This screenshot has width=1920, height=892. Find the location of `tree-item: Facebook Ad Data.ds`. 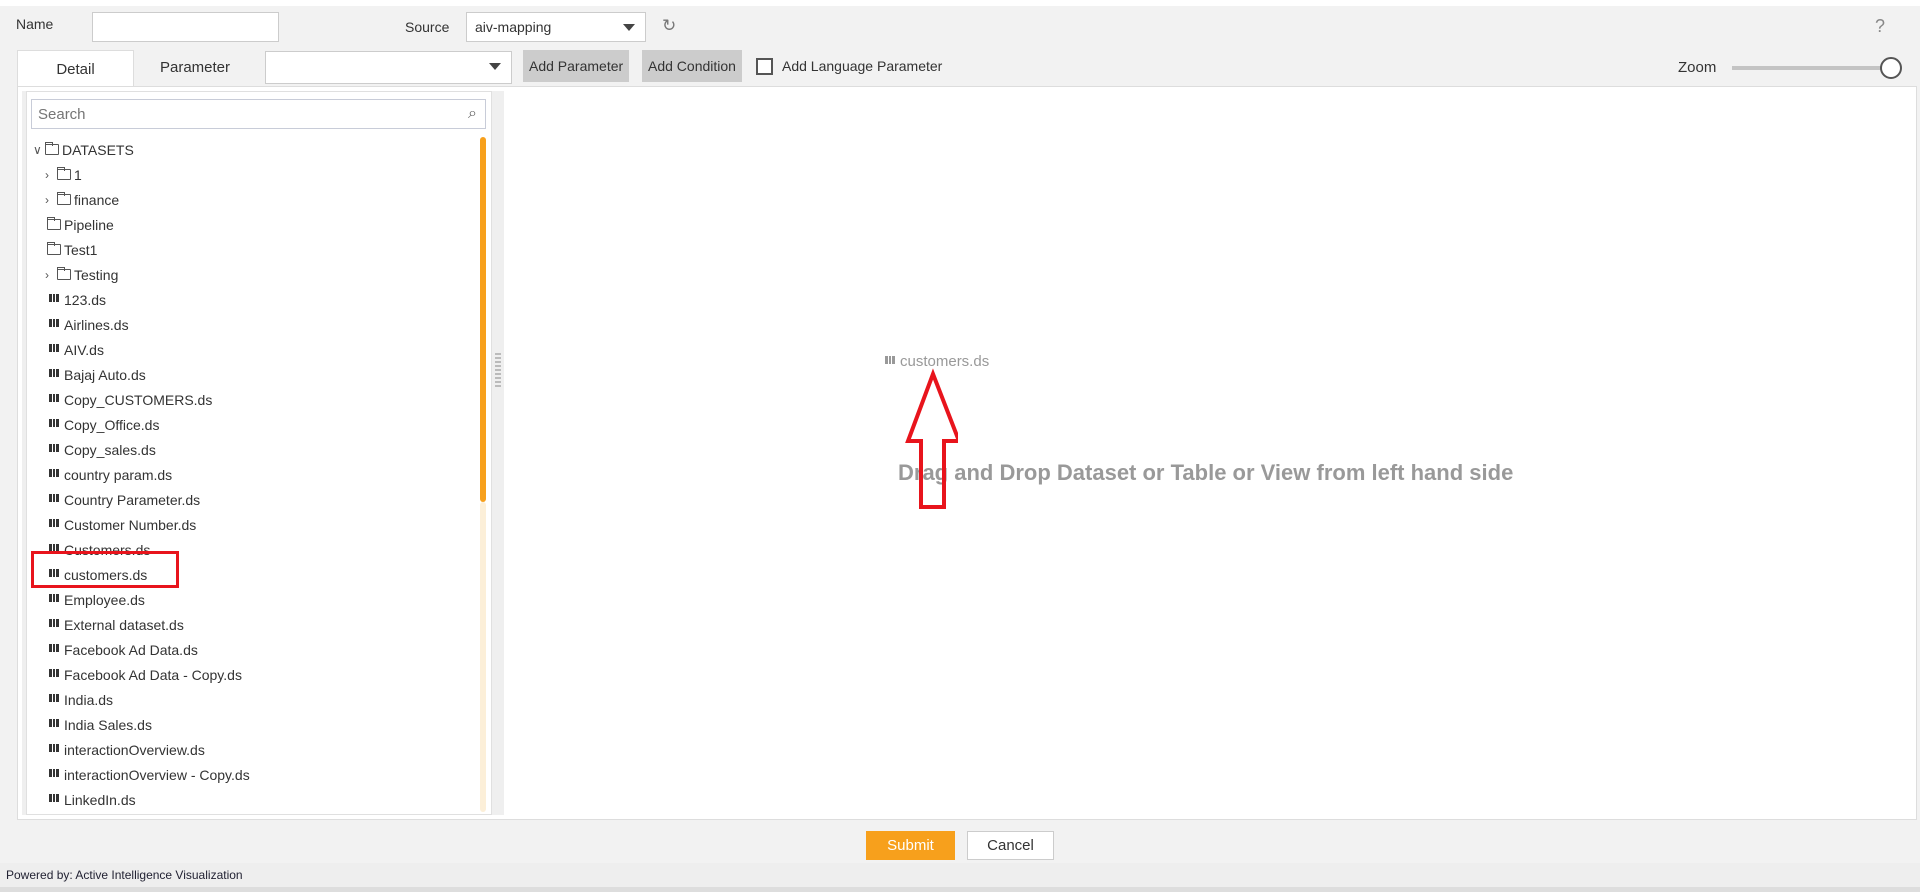

tree-item: Facebook Ad Data.ds is located at coordinates (123, 649).